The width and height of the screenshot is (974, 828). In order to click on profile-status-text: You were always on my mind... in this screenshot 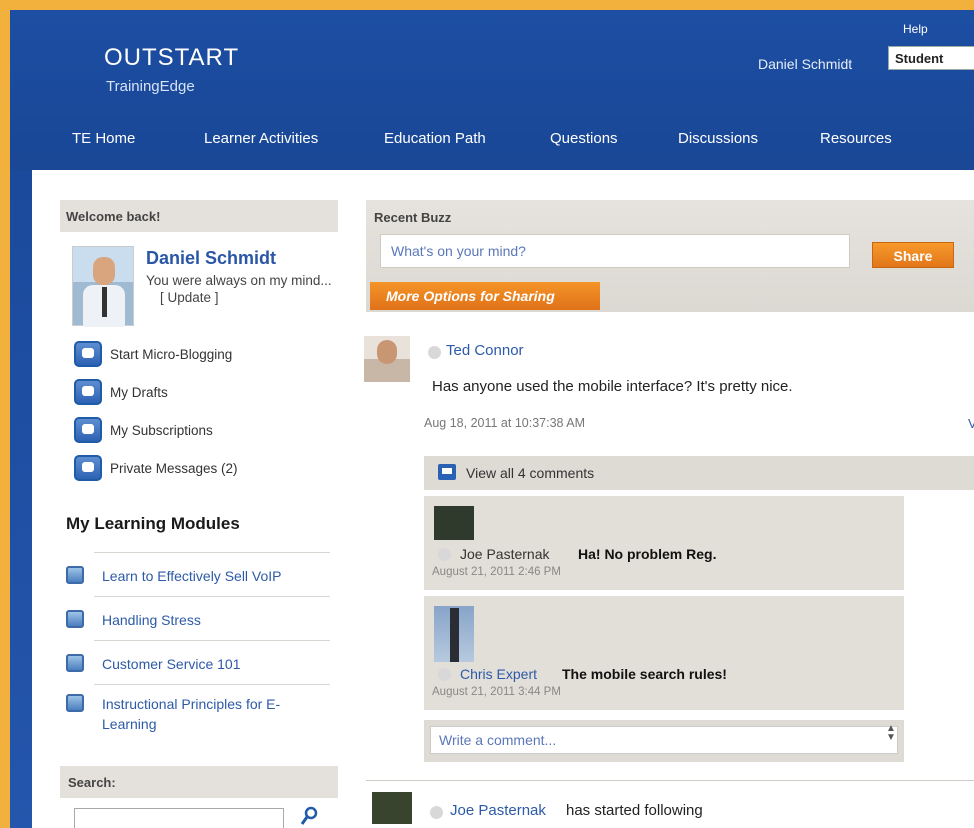, I will do `click(239, 280)`.